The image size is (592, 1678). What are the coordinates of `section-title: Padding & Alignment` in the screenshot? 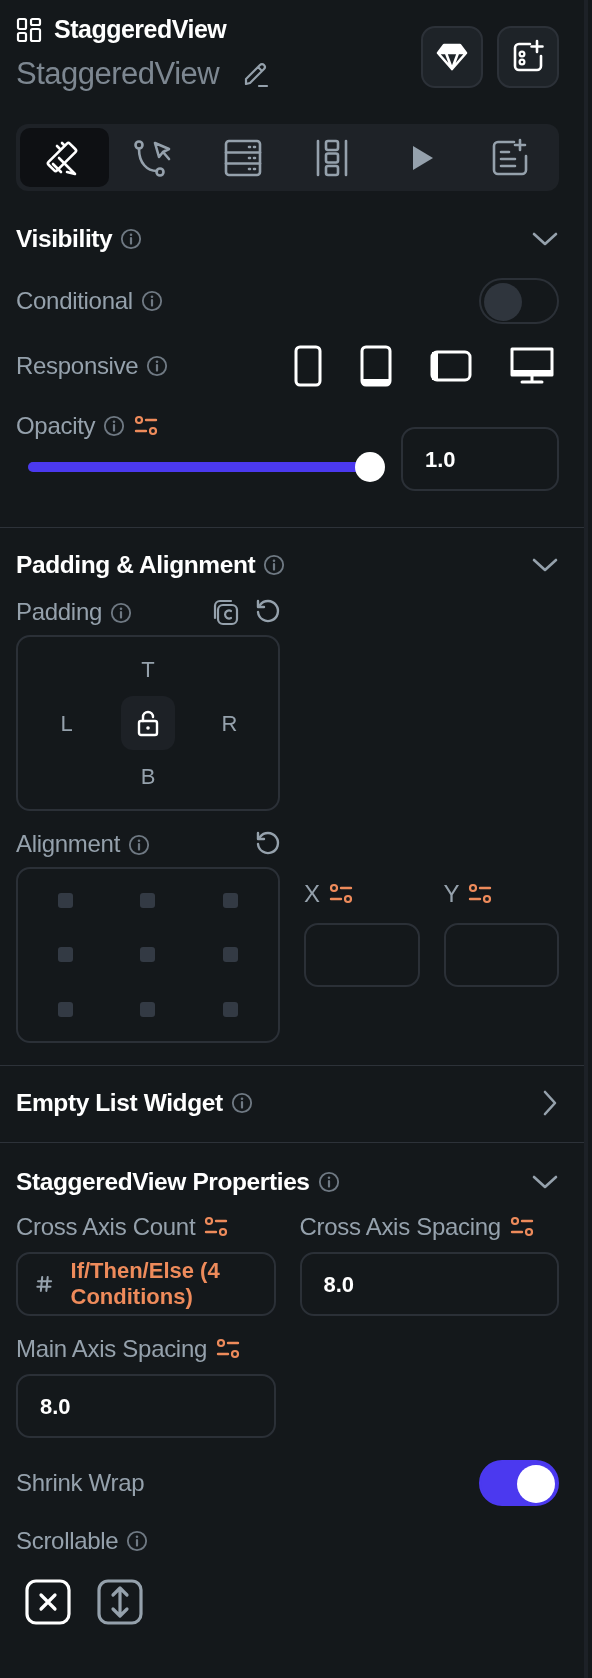 It's located at (136, 564).